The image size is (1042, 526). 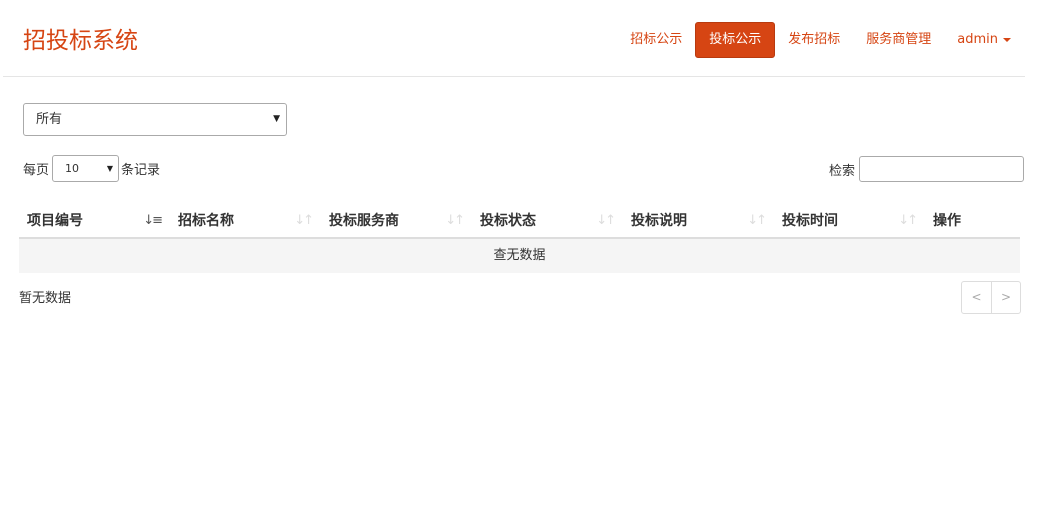 I want to click on app-title: 招投标系统, so click(x=80, y=41).